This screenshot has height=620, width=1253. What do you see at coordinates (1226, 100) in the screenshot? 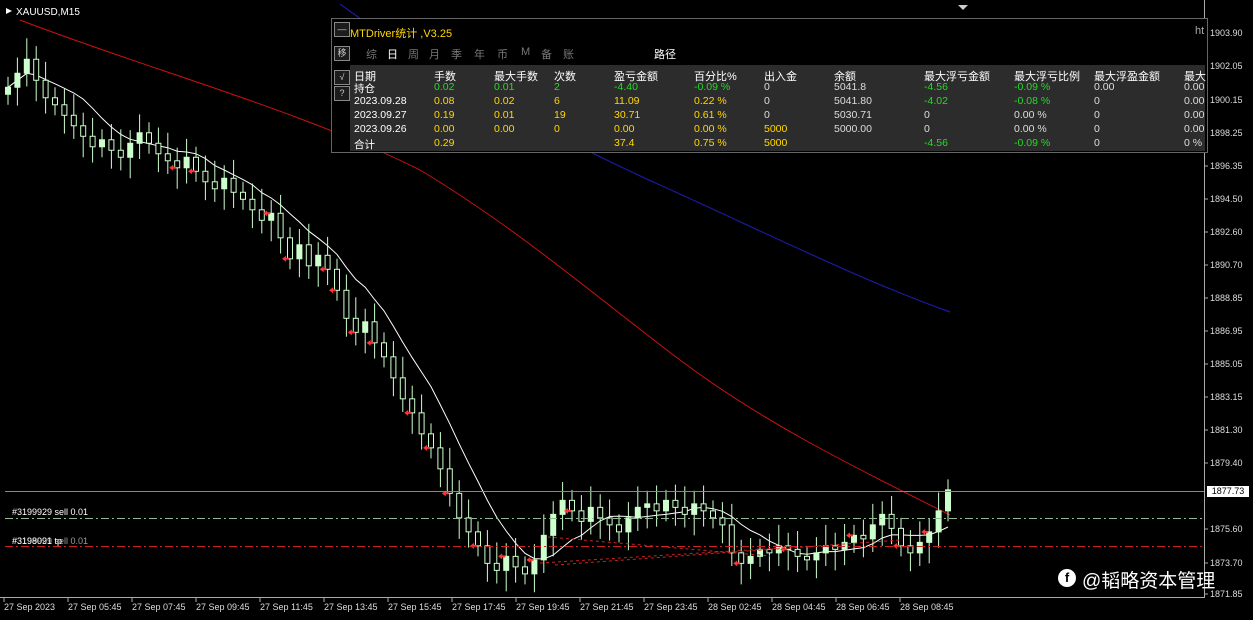
I see `price-tick-label: 1900.15` at bounding box center [1226, 100].